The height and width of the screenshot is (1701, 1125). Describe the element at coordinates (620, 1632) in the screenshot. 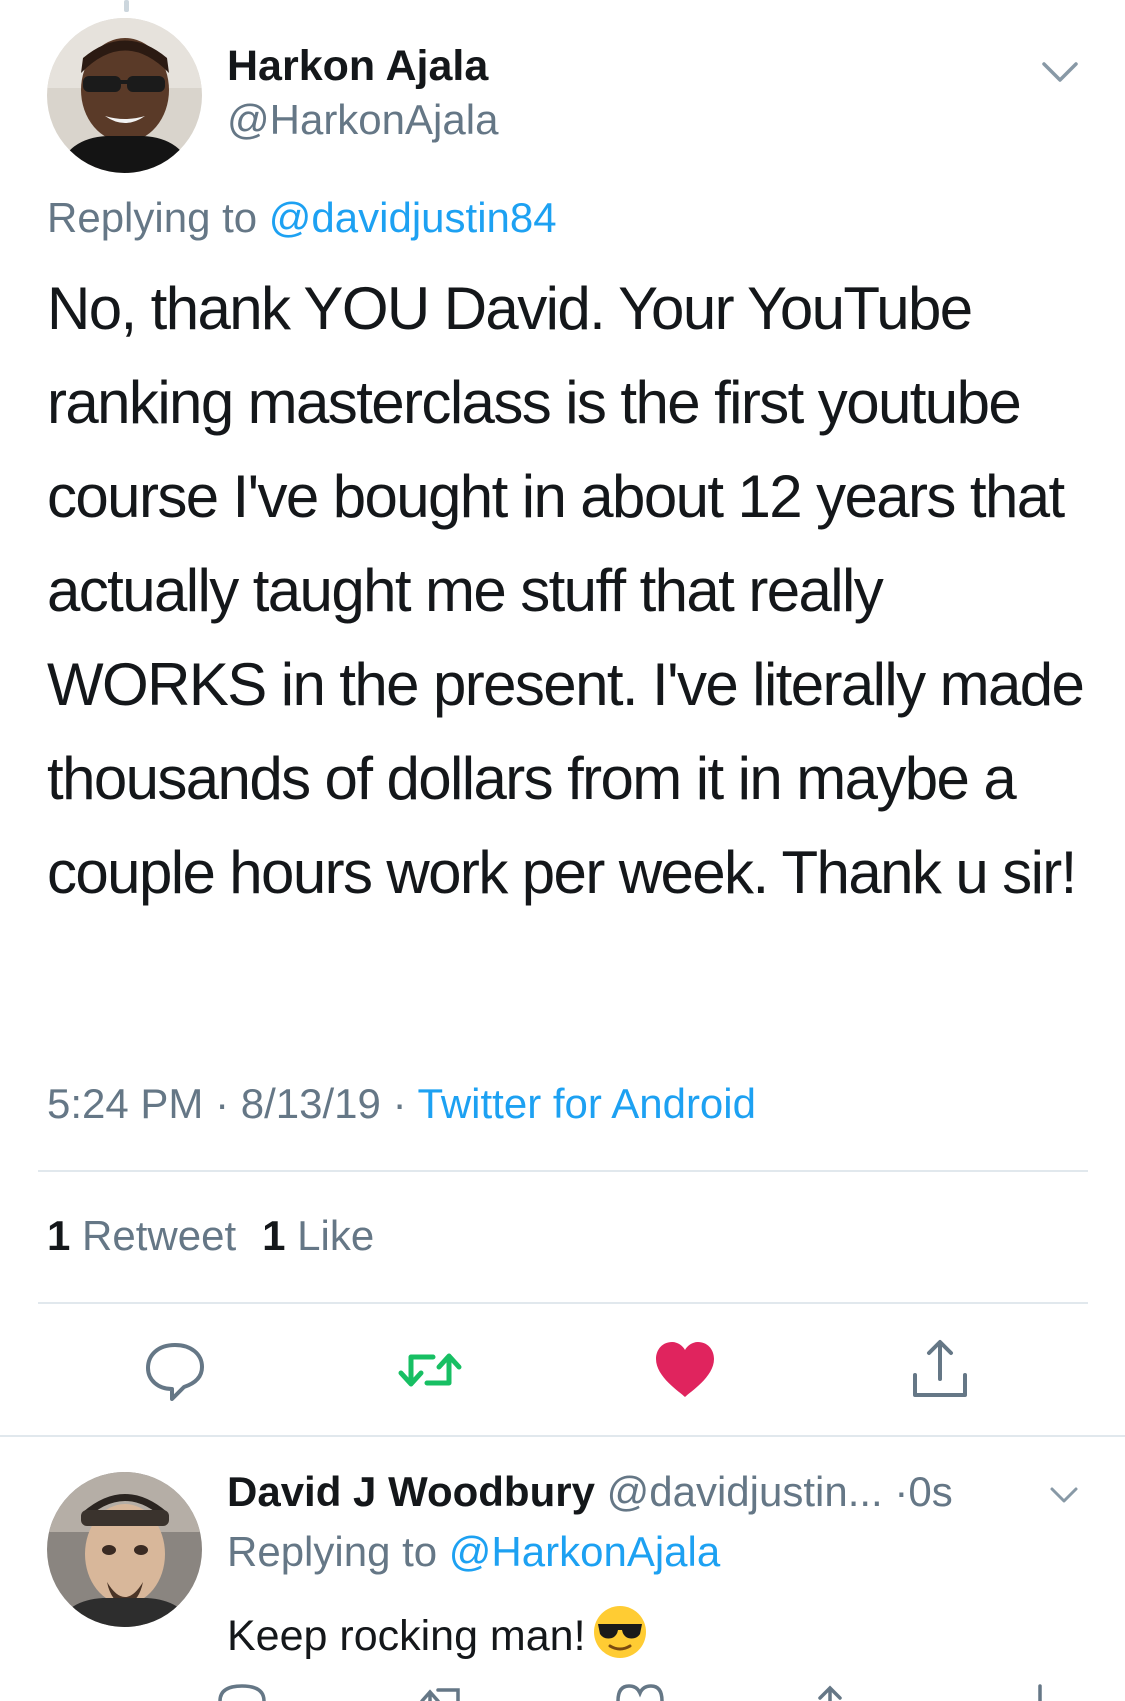

I see `sunglasses-face-emoji` at that location.